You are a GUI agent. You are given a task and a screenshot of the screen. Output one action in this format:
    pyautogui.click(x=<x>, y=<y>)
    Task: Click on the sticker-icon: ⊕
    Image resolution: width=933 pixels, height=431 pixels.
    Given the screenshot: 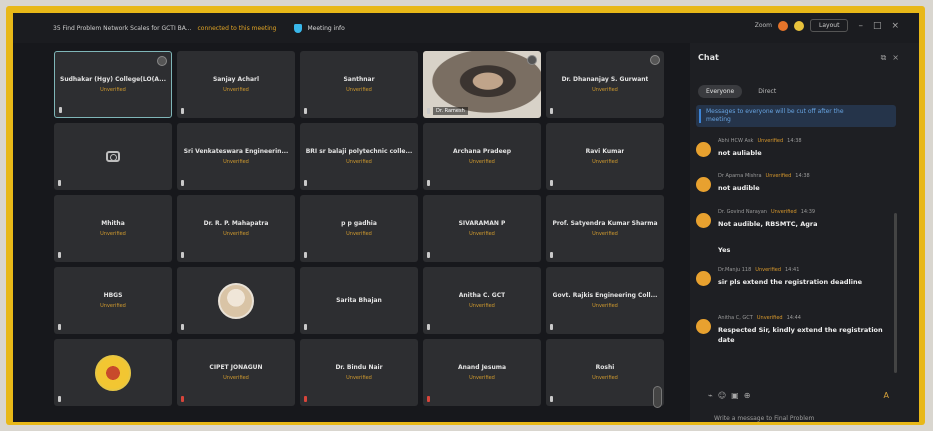 What is the action you would take?
    pyautogui.click(x=750, y=395)
    